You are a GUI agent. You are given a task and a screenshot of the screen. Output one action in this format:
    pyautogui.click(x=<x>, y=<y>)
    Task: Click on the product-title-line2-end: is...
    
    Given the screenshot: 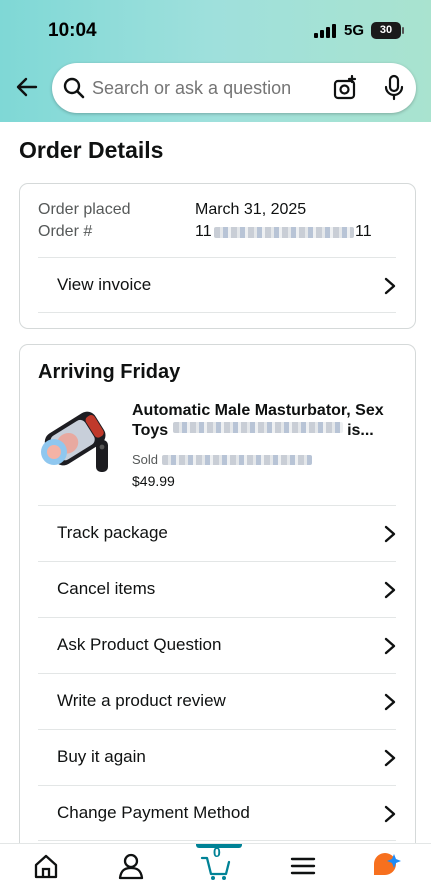 What is the action you would take?
    pyautogui.click(x=360, y=430)
    